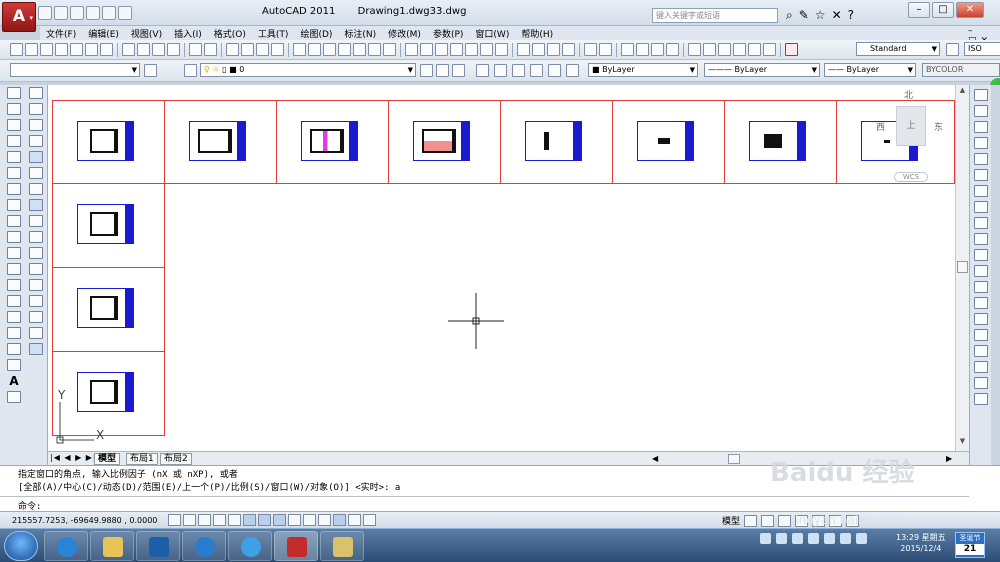 This screenshot has width=1000, height=562. Describe the element at coordinates (14, 157) in the screenshot. I see `rectangle-icon` at that location.